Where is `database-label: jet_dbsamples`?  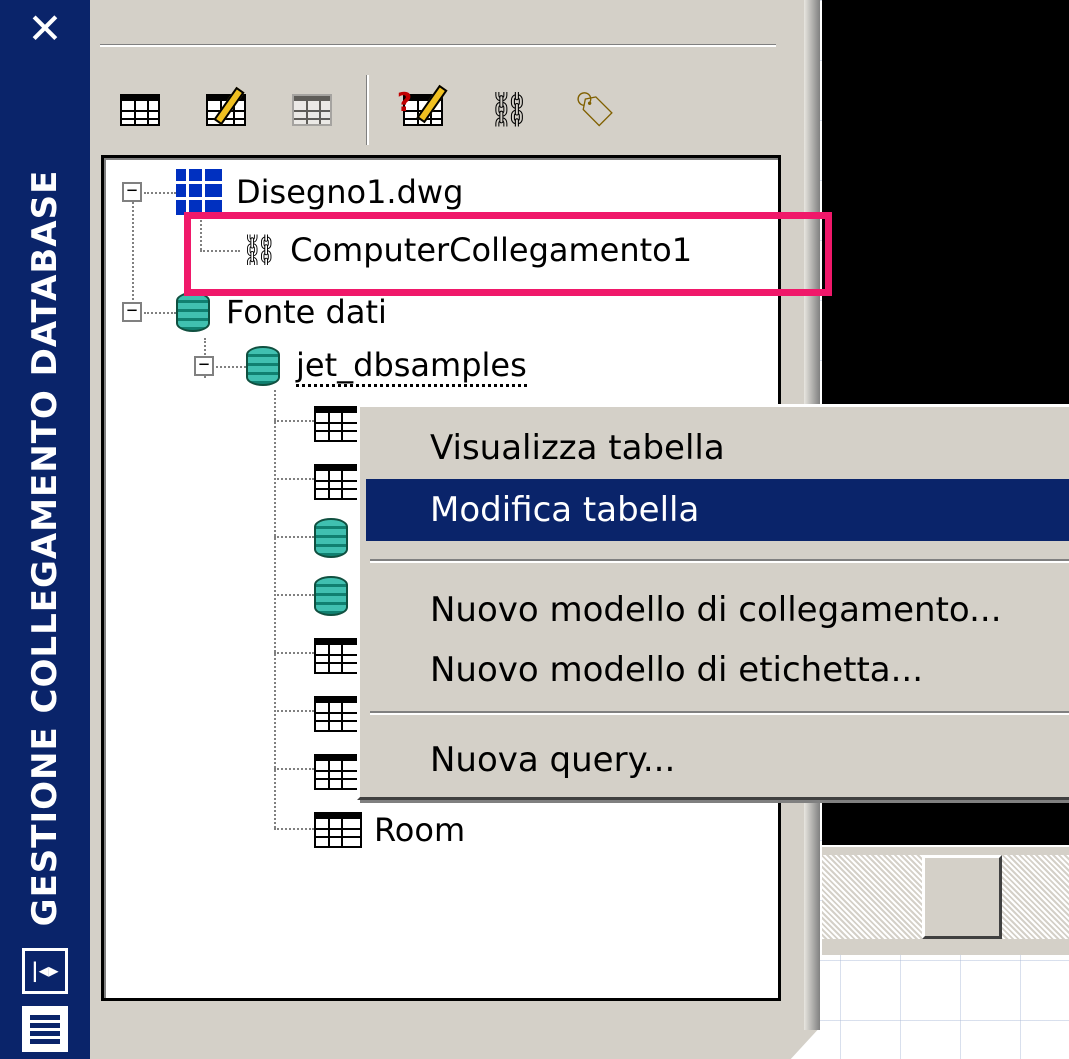 database-label: jet_dbsamples is located at coordinates (411, 366).